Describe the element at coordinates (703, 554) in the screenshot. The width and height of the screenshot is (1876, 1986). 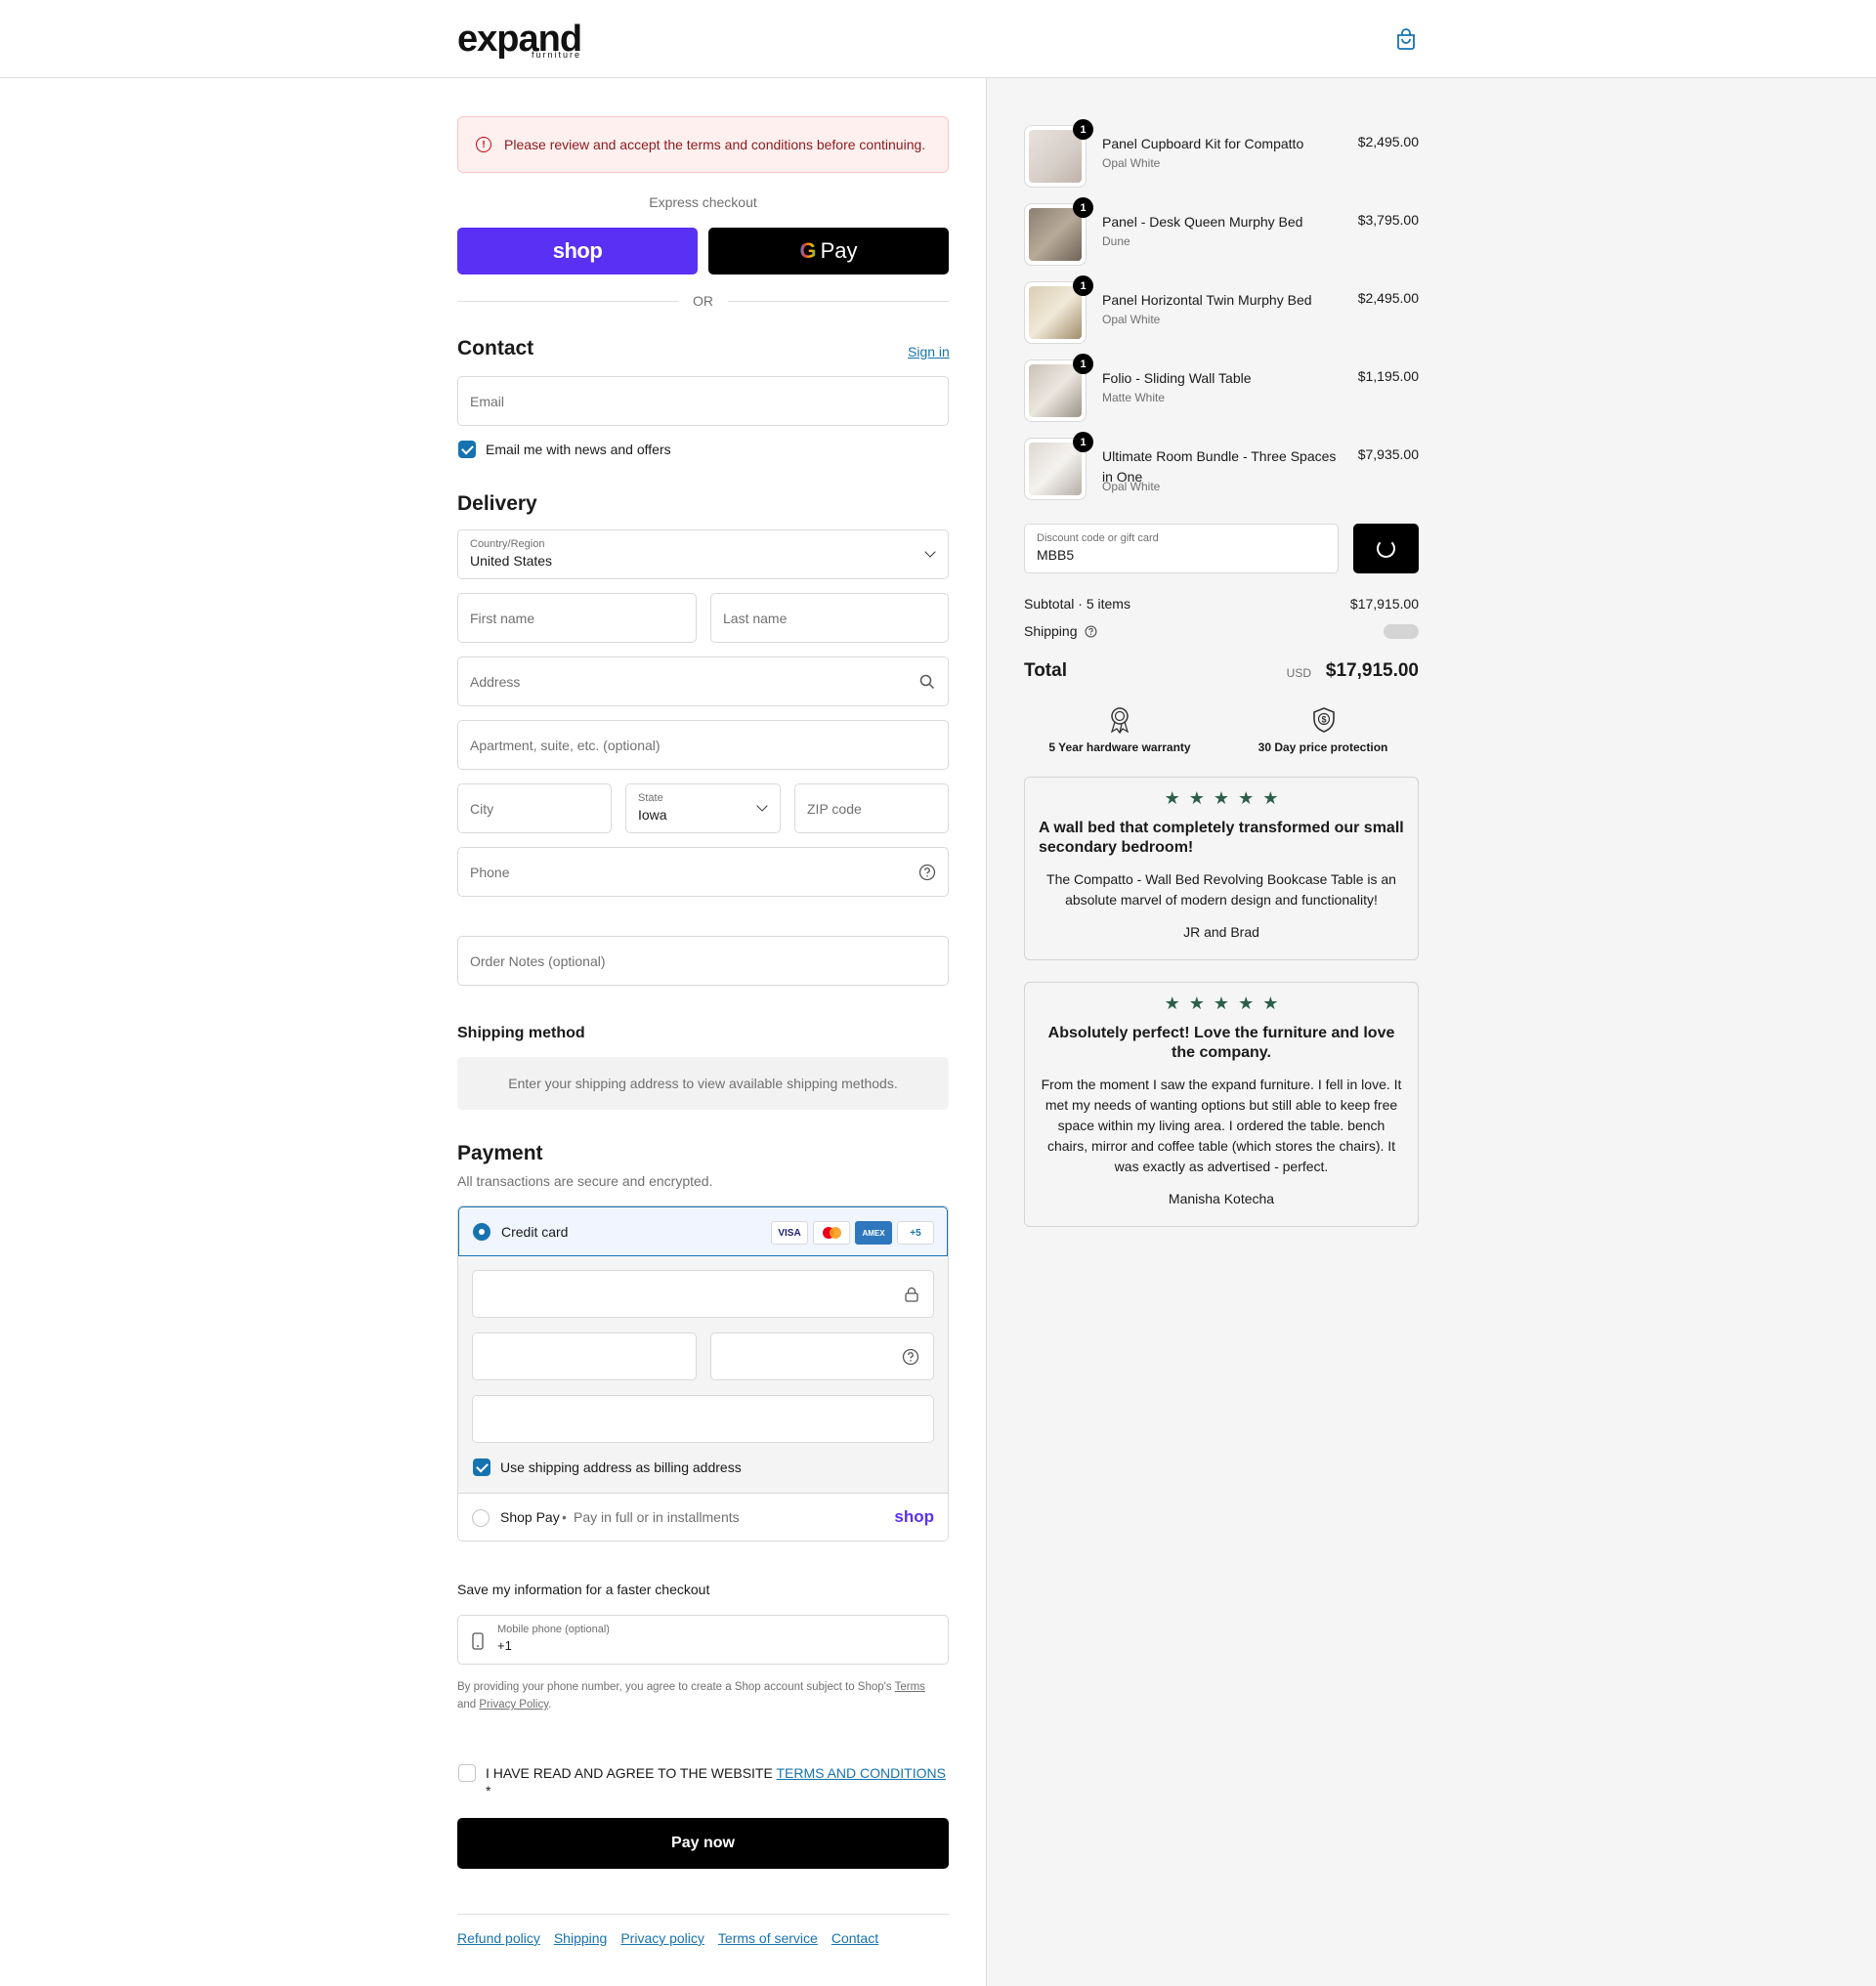
I see `country-select: Country/Region United States` at that location.